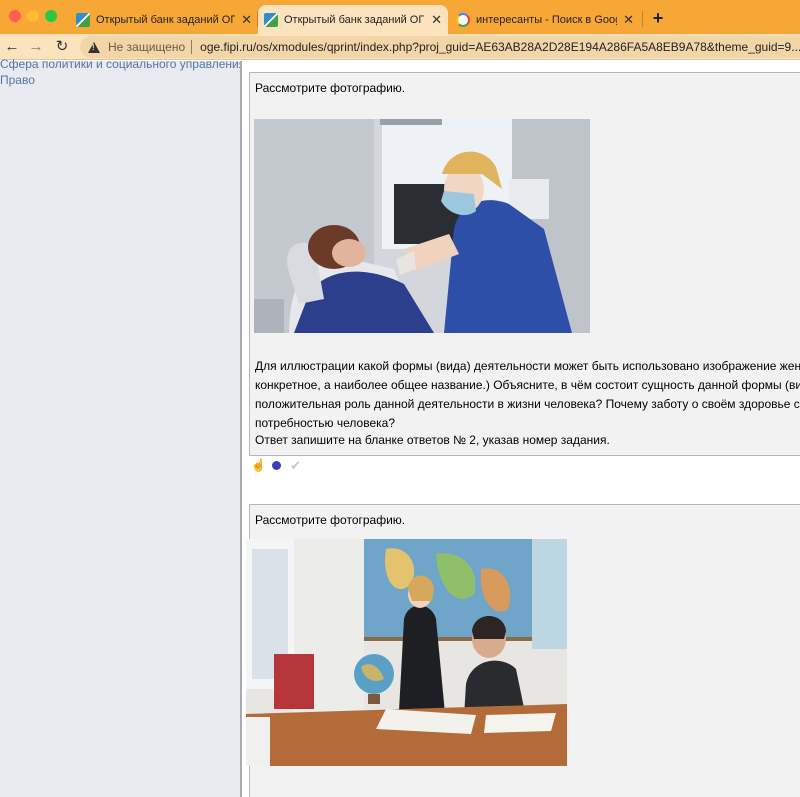  I want to click on address-separator, so click(192, 47).